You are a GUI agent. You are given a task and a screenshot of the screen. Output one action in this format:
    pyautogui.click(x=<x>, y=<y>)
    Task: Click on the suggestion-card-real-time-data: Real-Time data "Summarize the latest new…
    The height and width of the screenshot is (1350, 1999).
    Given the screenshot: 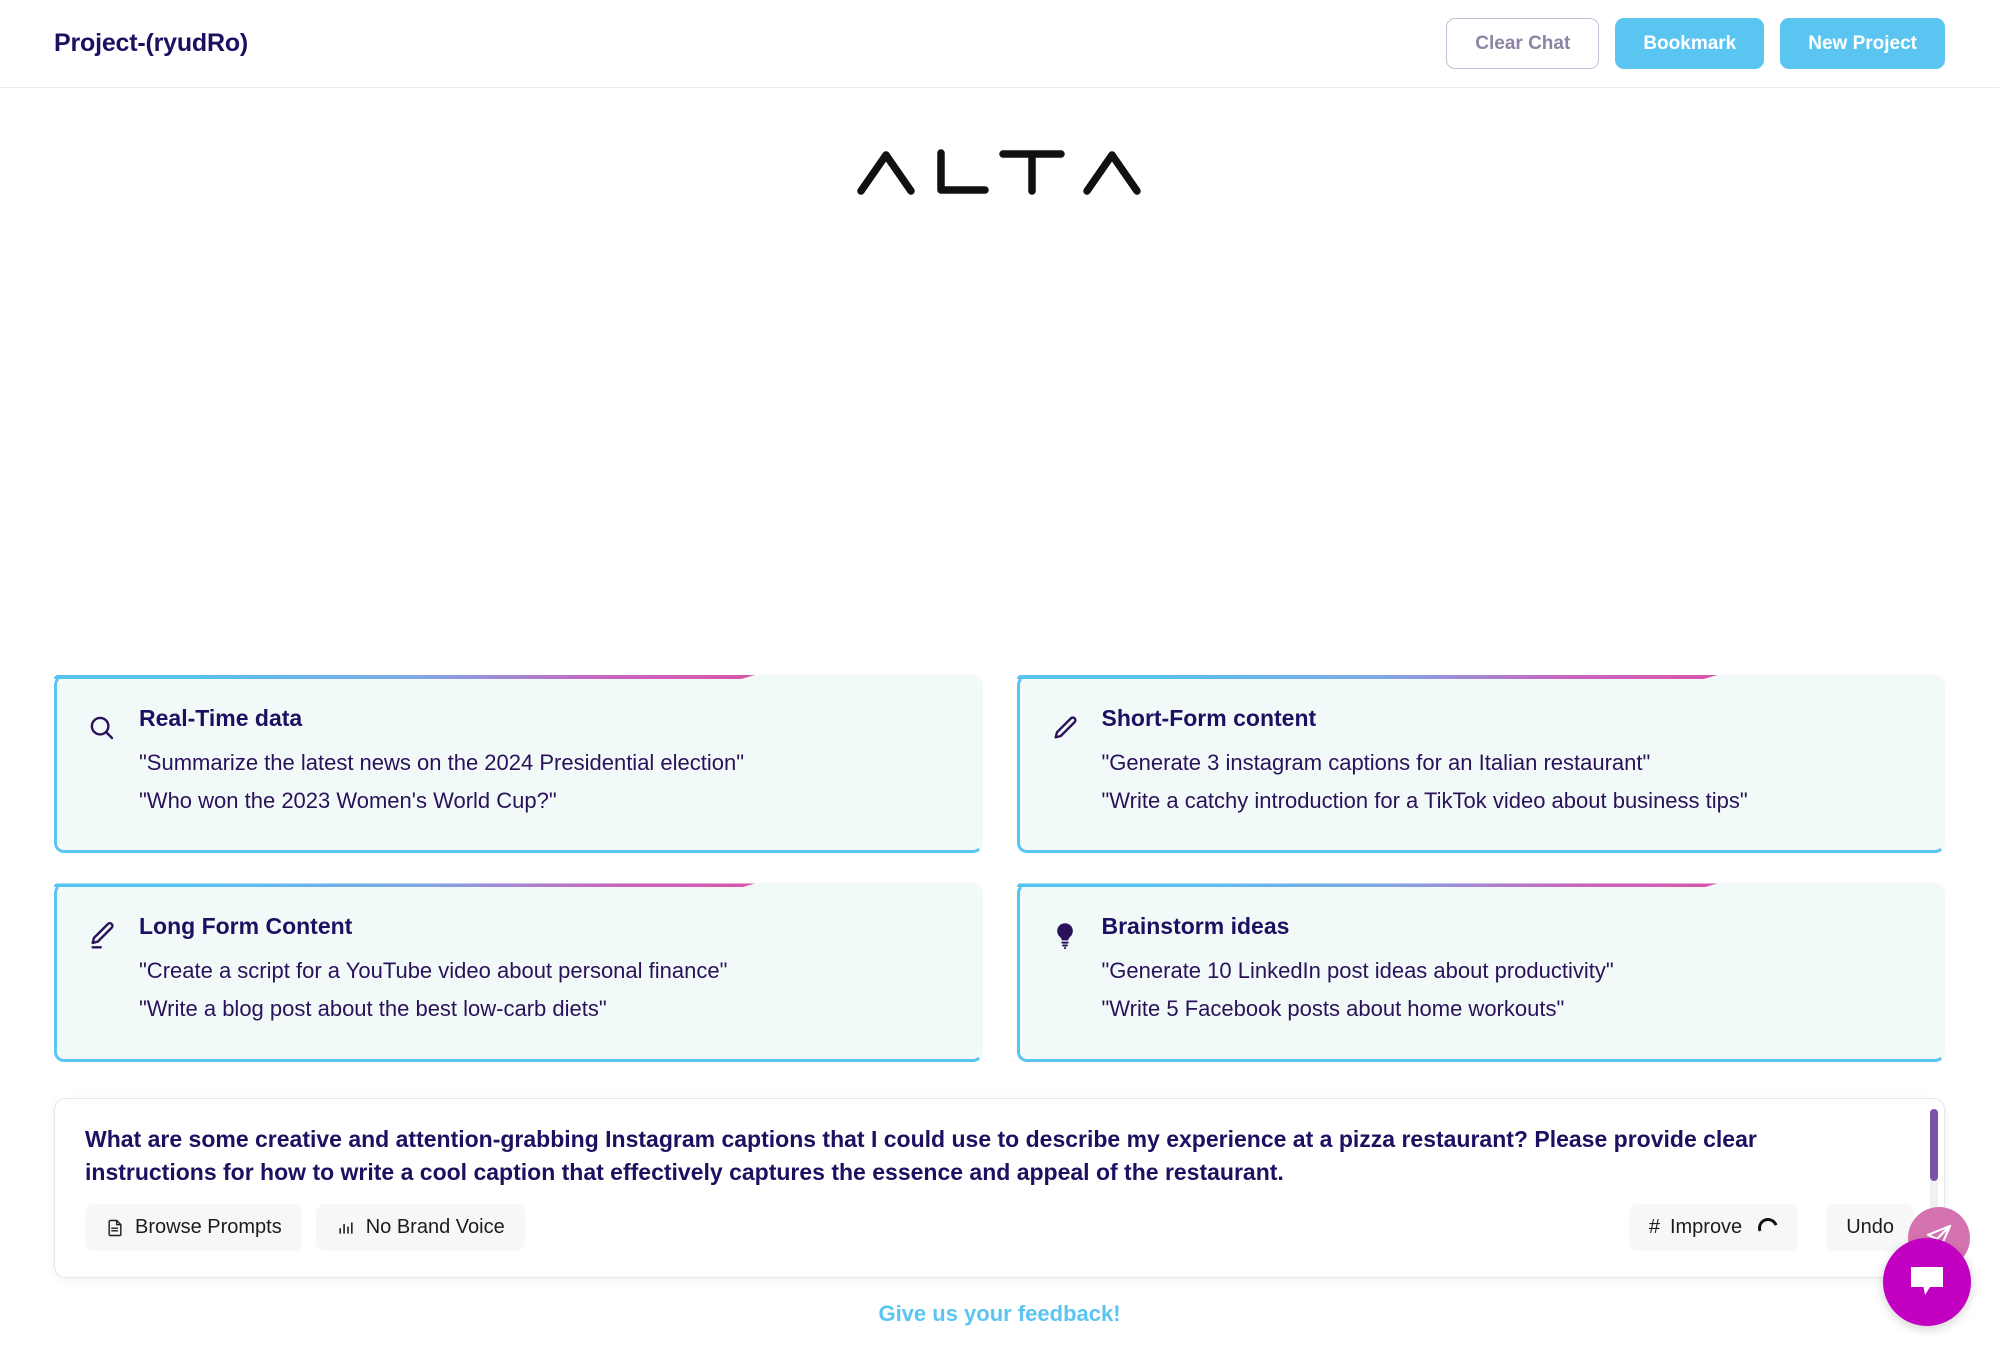 What is the action you would take?
    pyautogui.click(x=518, y=764)
    